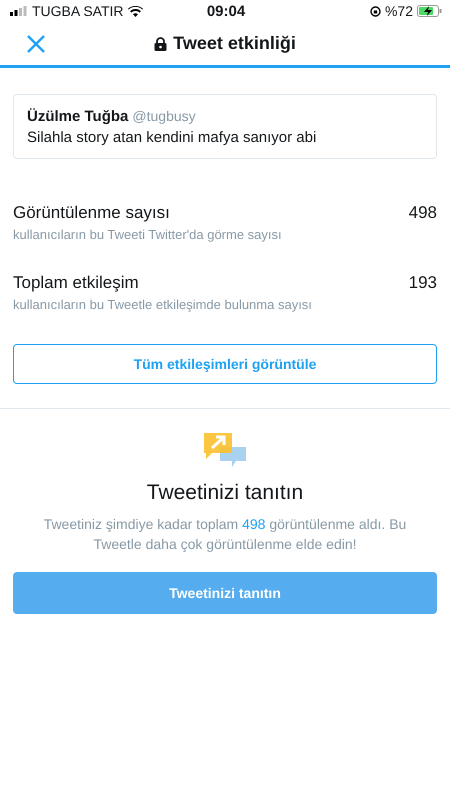 Image resolution: width=450 pixels, height=800 pixels. I want to click on promote-button: Tweetinizi tanıtın, so click(225, 593).